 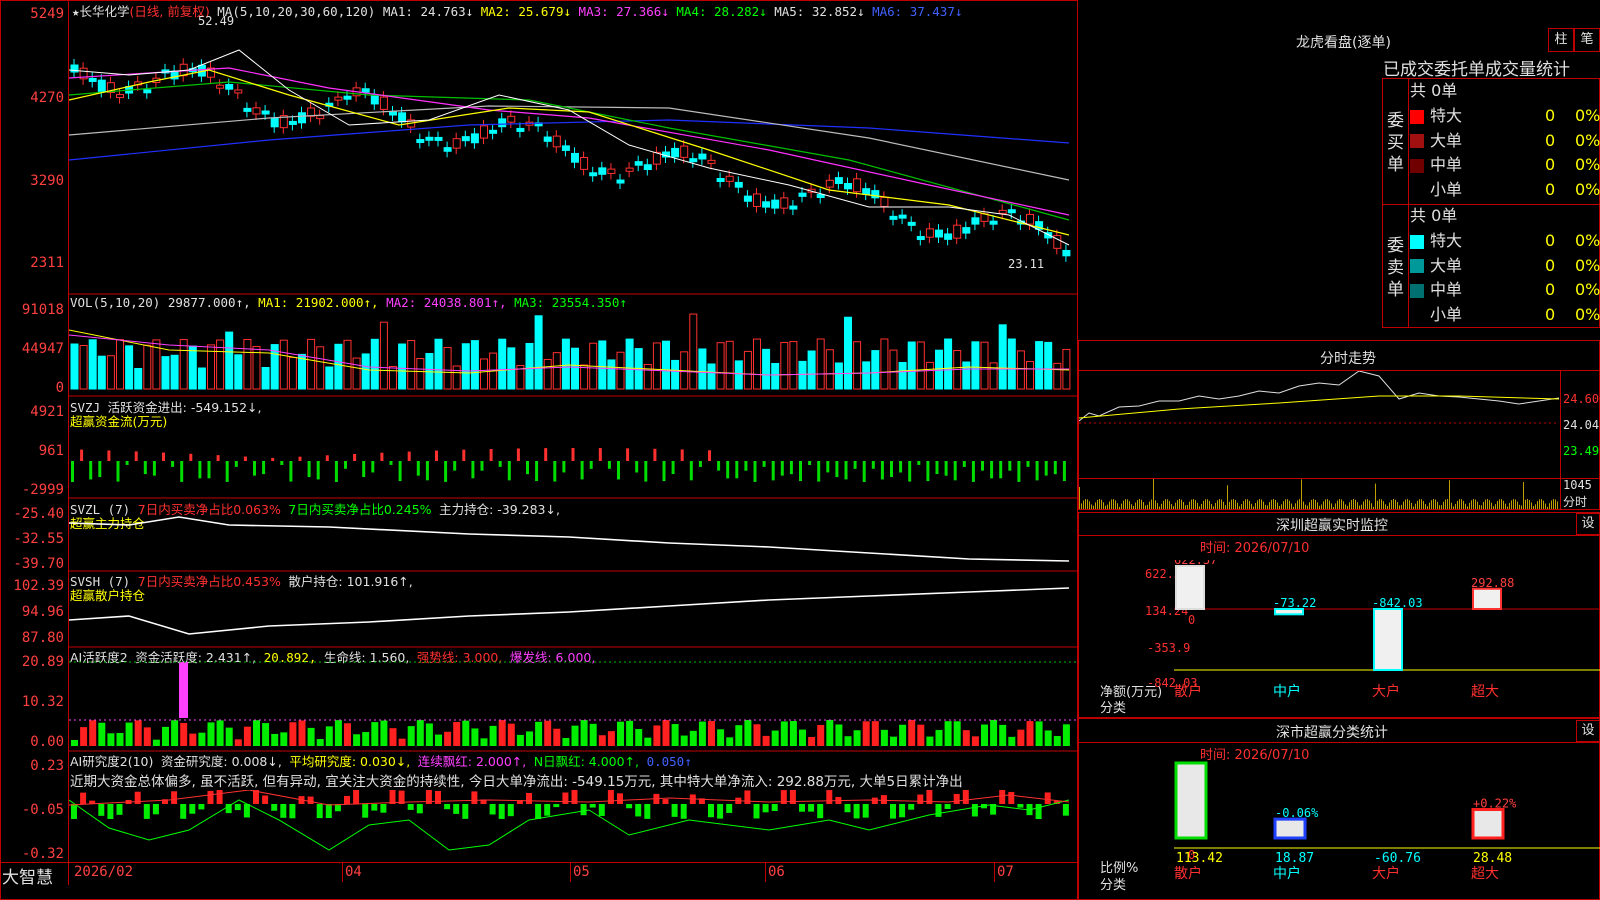 I want to click on color-swatch, so click(x=1417, y=290).